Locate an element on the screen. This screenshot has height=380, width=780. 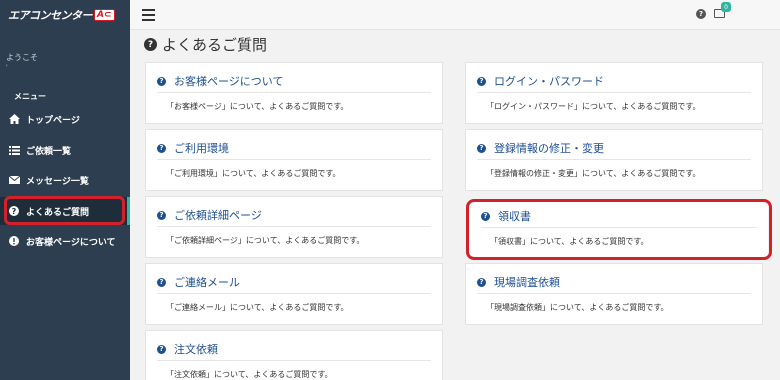
faq-card-desc: 「ご利用環境」について、よくあるご質問です。 is located at coordinates (253, 173).